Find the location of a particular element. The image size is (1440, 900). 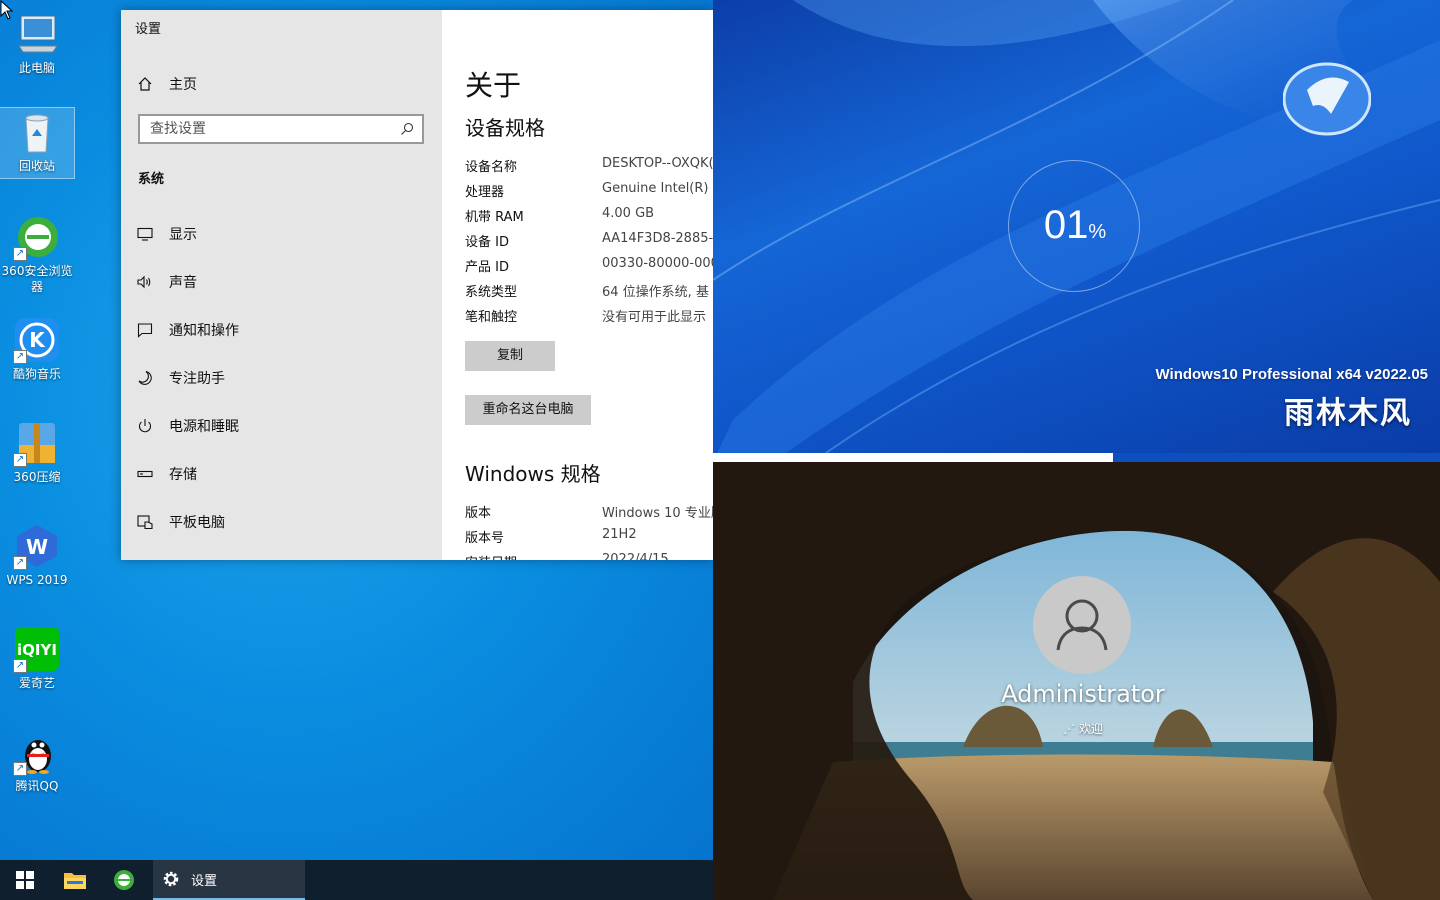

spec-row: 版本 Windows 10 专业版 is located at coordinates (589, 512).